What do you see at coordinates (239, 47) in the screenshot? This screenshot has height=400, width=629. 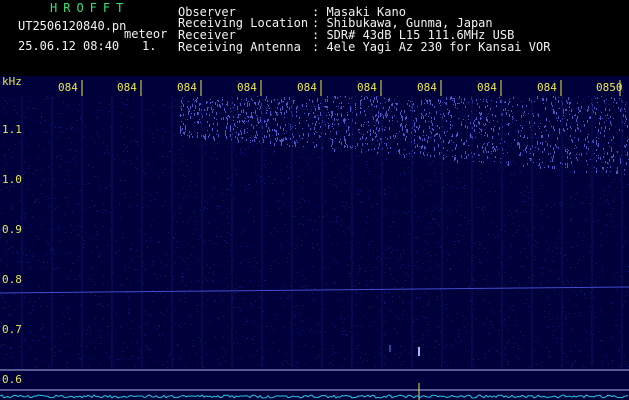 I see `antenna-label: Receiving Antenna` at bounding box center [239, 47].